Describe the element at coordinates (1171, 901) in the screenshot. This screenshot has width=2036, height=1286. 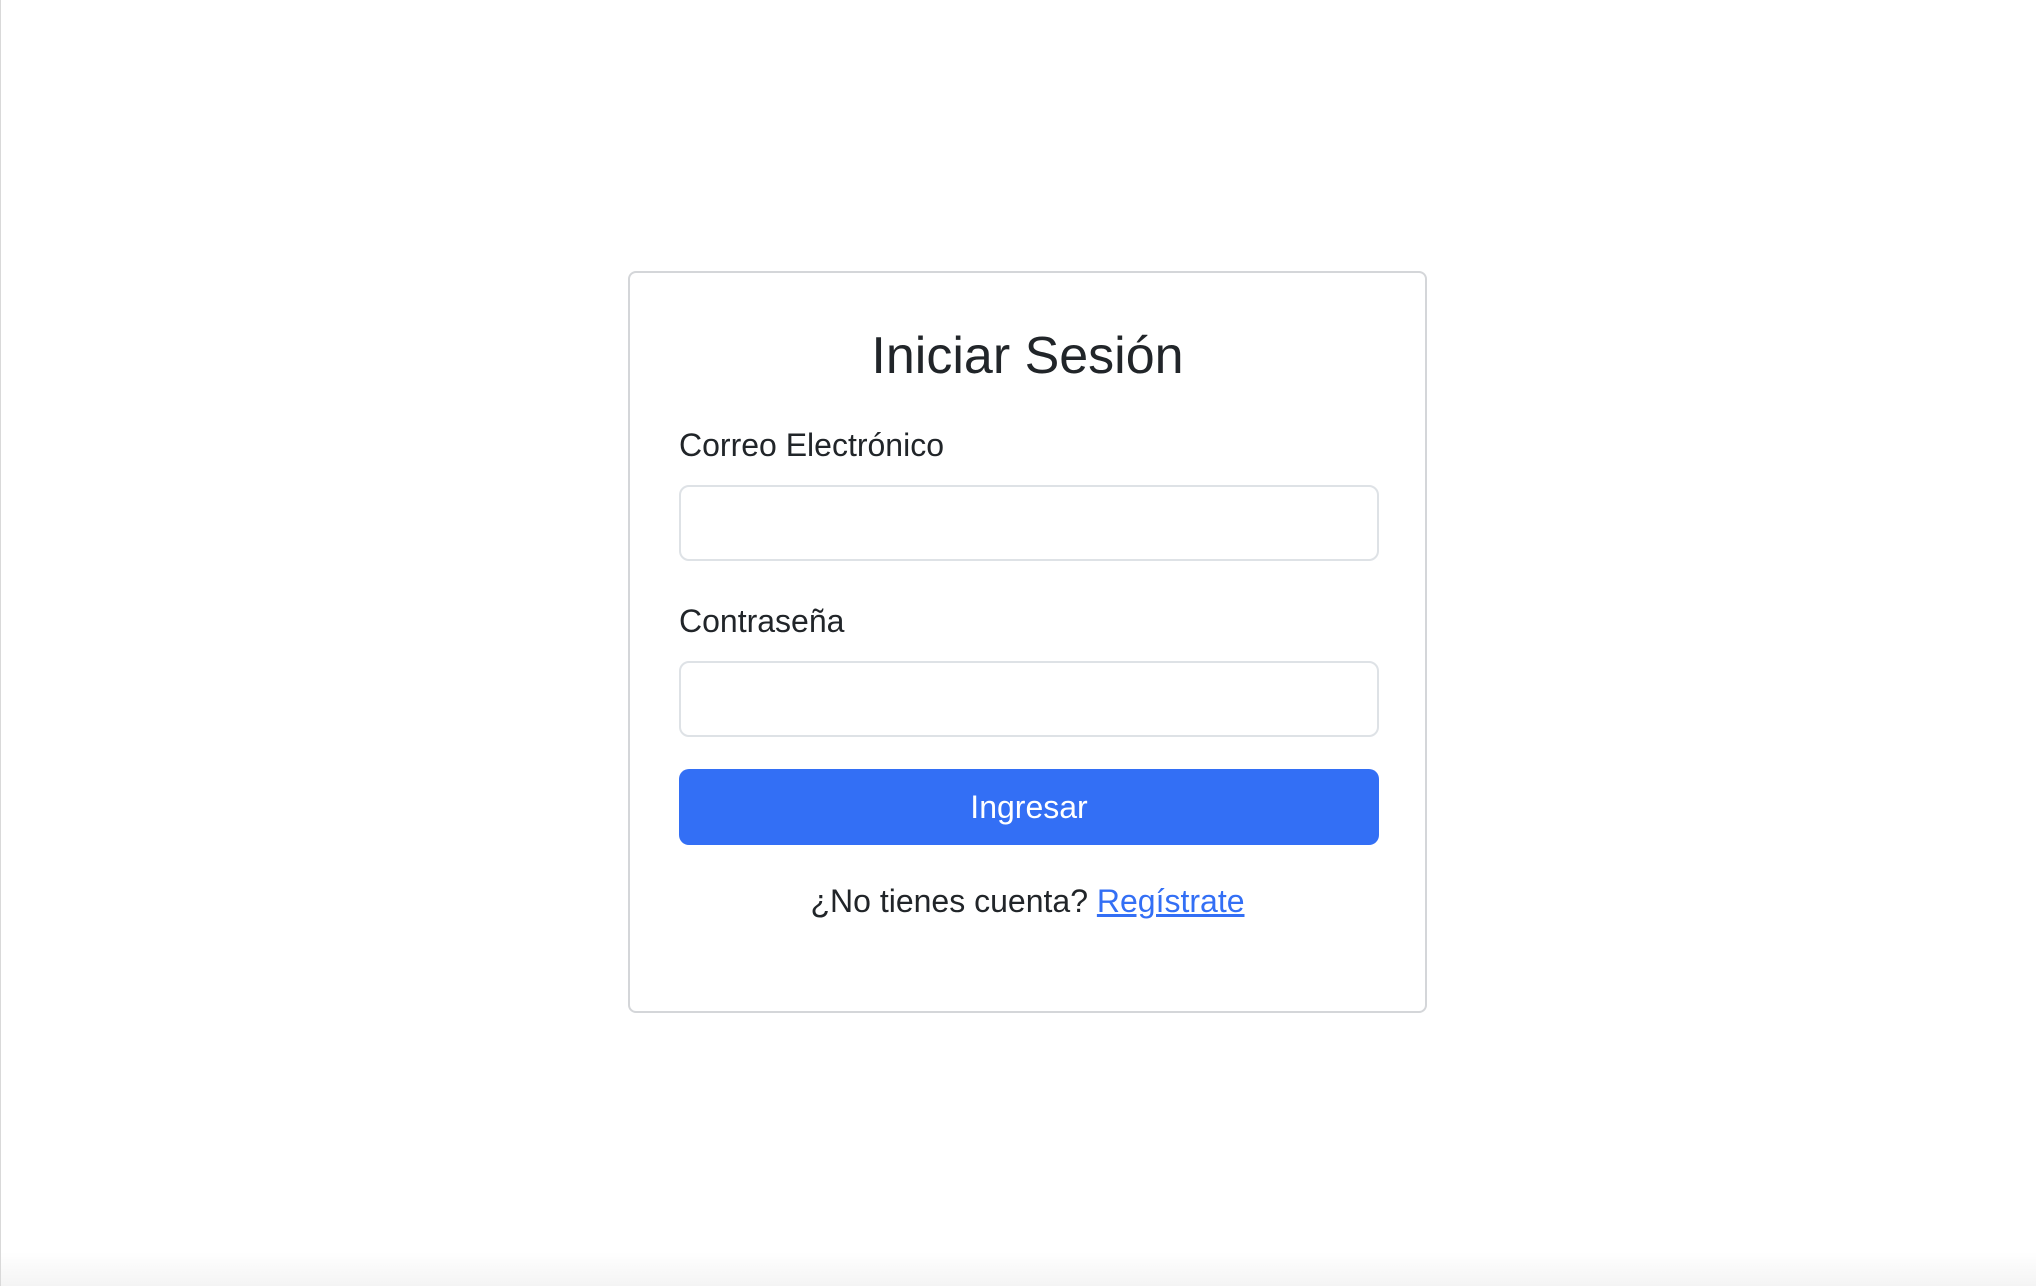
I see `register-link: Regístrate` at that location.